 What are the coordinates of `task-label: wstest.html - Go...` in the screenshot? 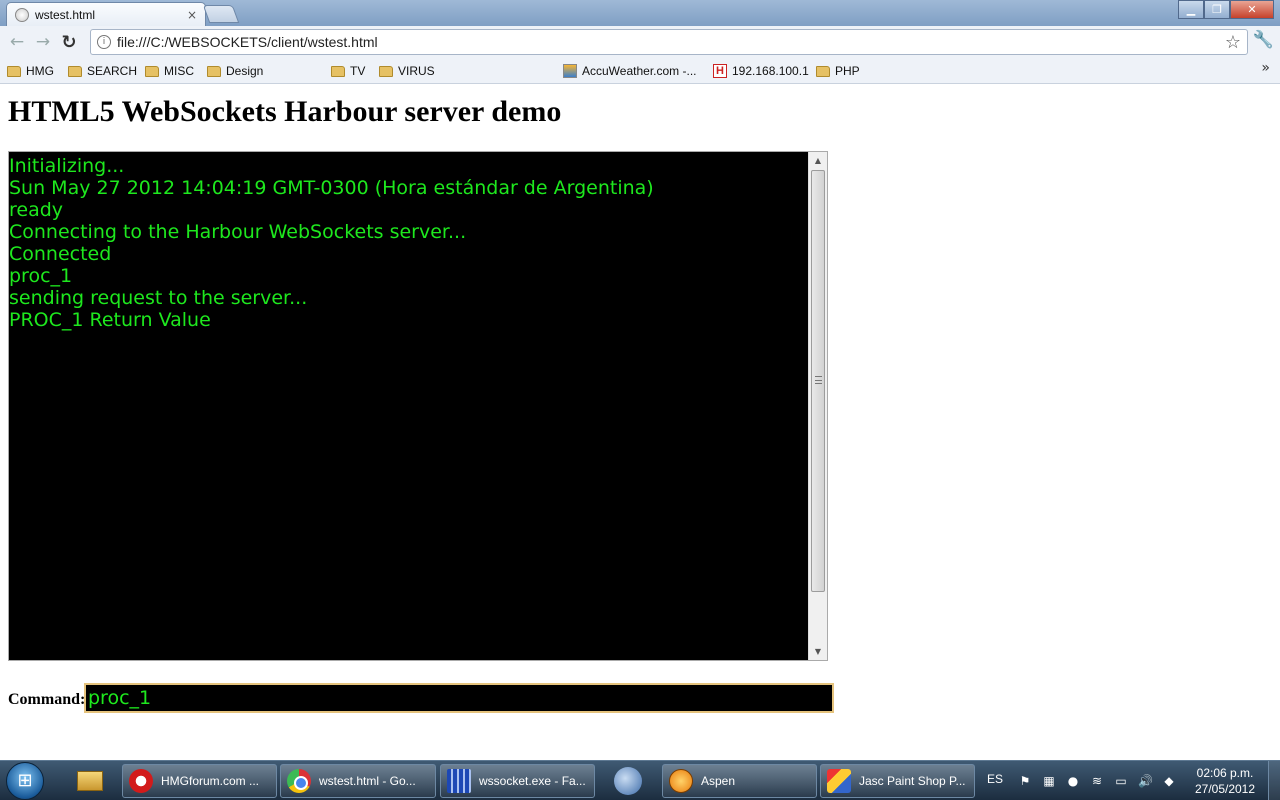 It's located at (367, 781).